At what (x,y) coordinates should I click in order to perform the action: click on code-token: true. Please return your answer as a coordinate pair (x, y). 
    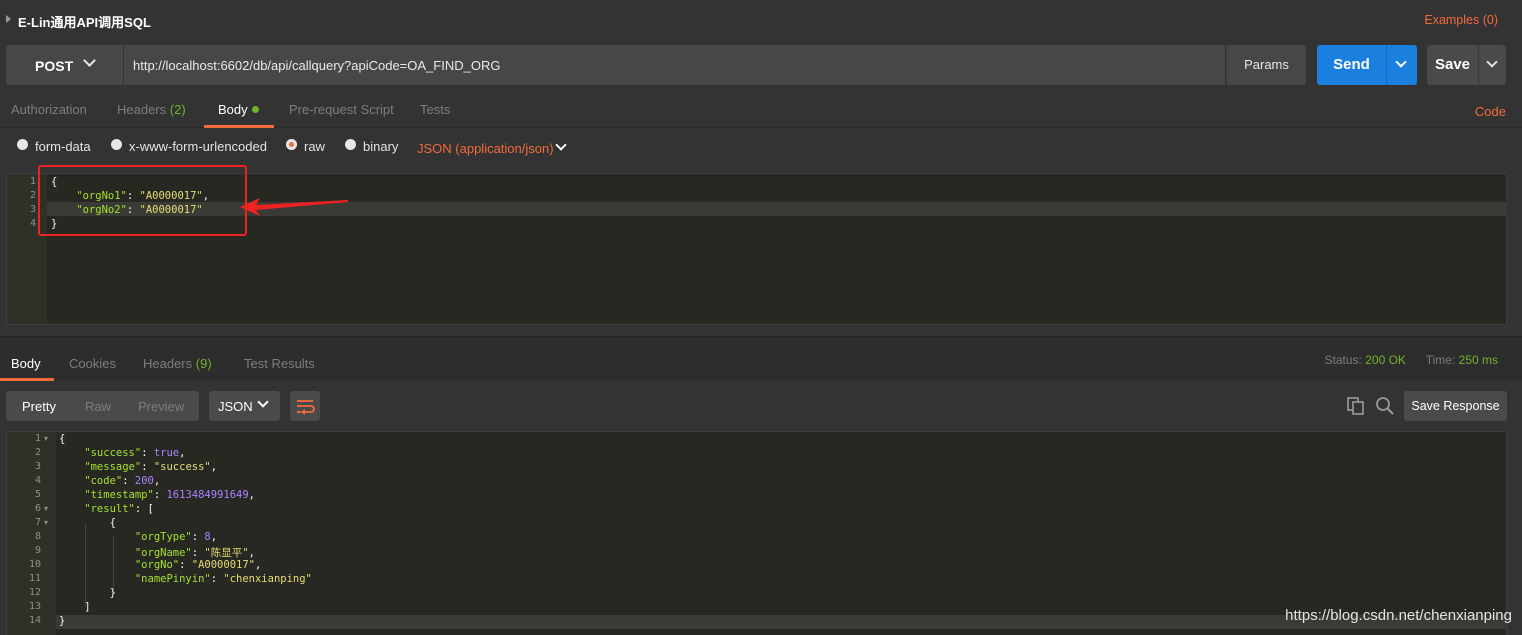
    Looking at the image, I should click on (166, 453).